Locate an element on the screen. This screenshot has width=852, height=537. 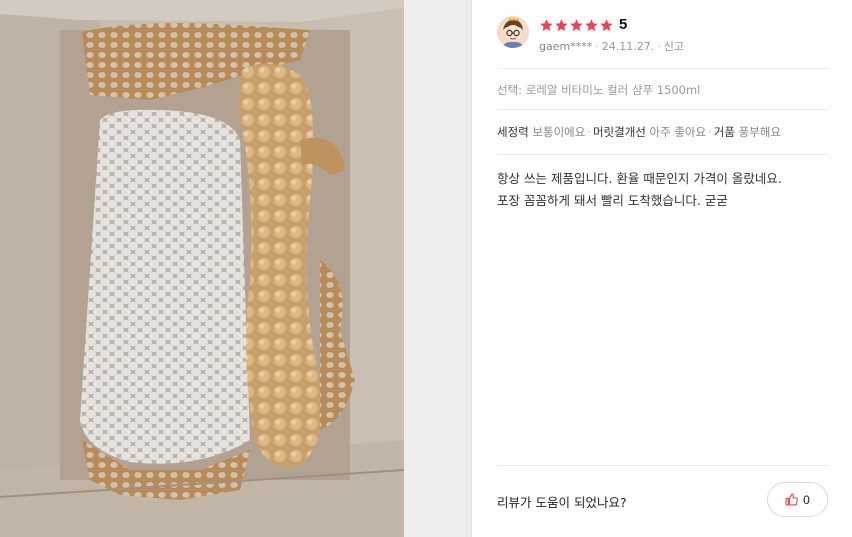
helpful-question: 리뷰가 도움이 되었나요? is located at coordinates (562, 502).